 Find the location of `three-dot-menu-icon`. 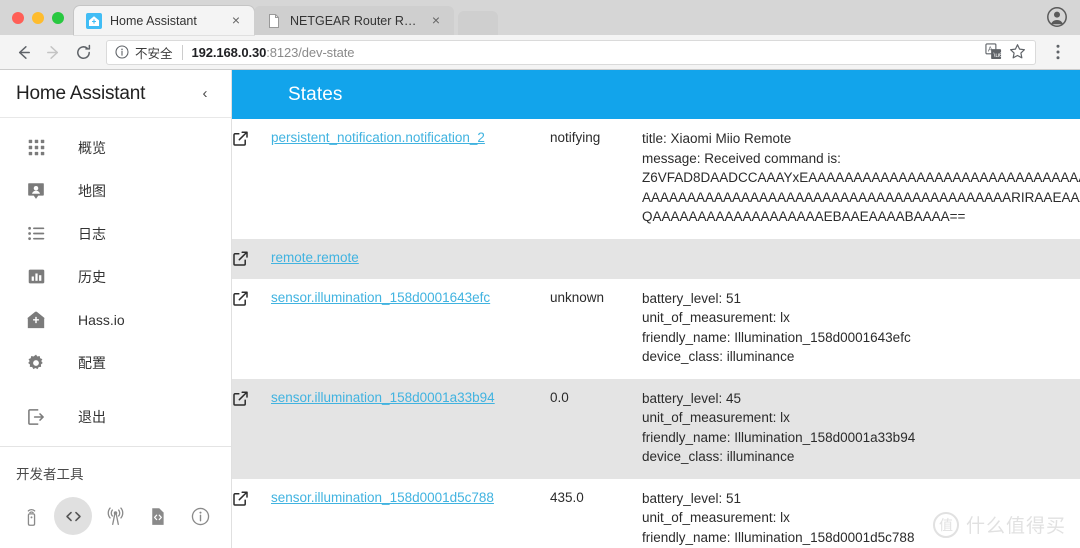

three-dot-menu-icon is located at coordinates (1058, 52).